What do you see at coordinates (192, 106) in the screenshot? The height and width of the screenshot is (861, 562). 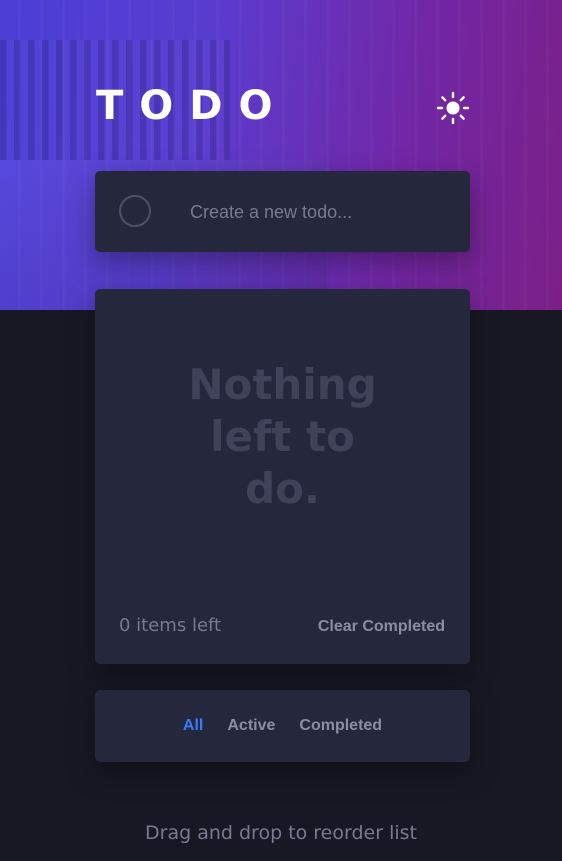 I see `app-title: TODO` at bounding box center [192, 106].